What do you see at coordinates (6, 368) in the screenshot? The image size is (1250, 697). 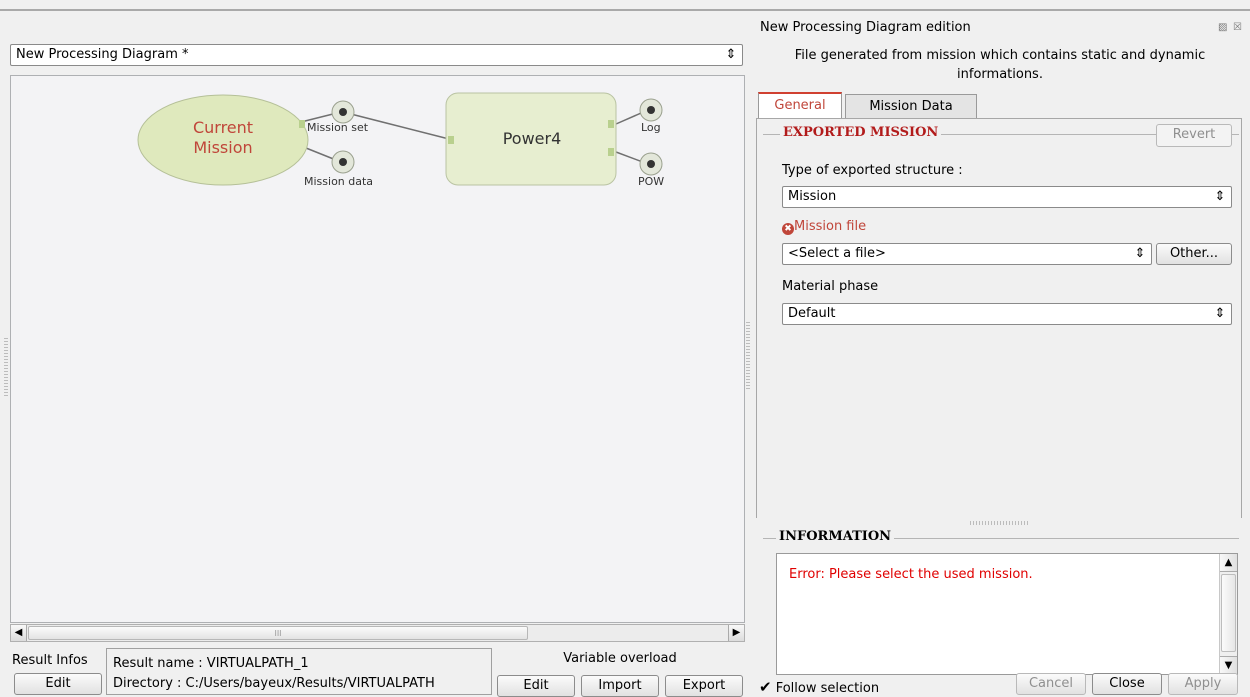 I see `left-edge-handle` at bounding box center [6, 368].